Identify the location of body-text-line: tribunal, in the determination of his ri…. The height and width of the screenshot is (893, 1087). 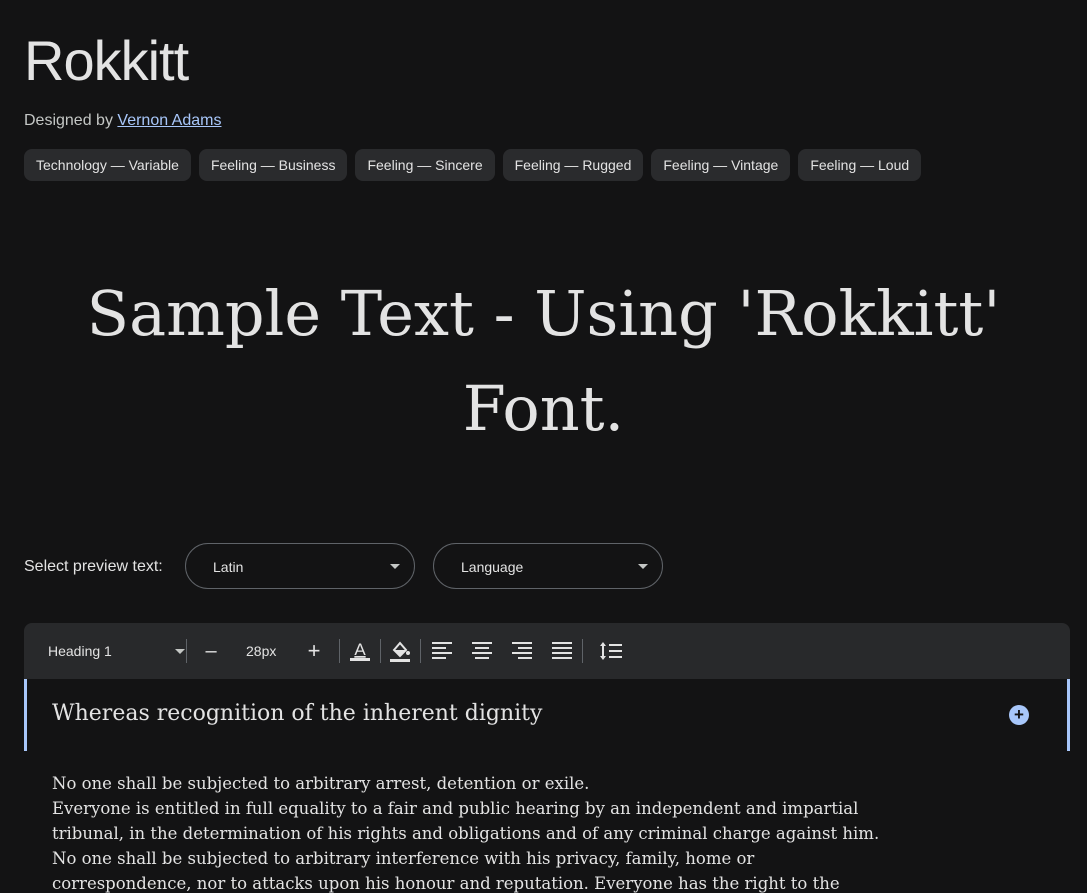
(466, 833).